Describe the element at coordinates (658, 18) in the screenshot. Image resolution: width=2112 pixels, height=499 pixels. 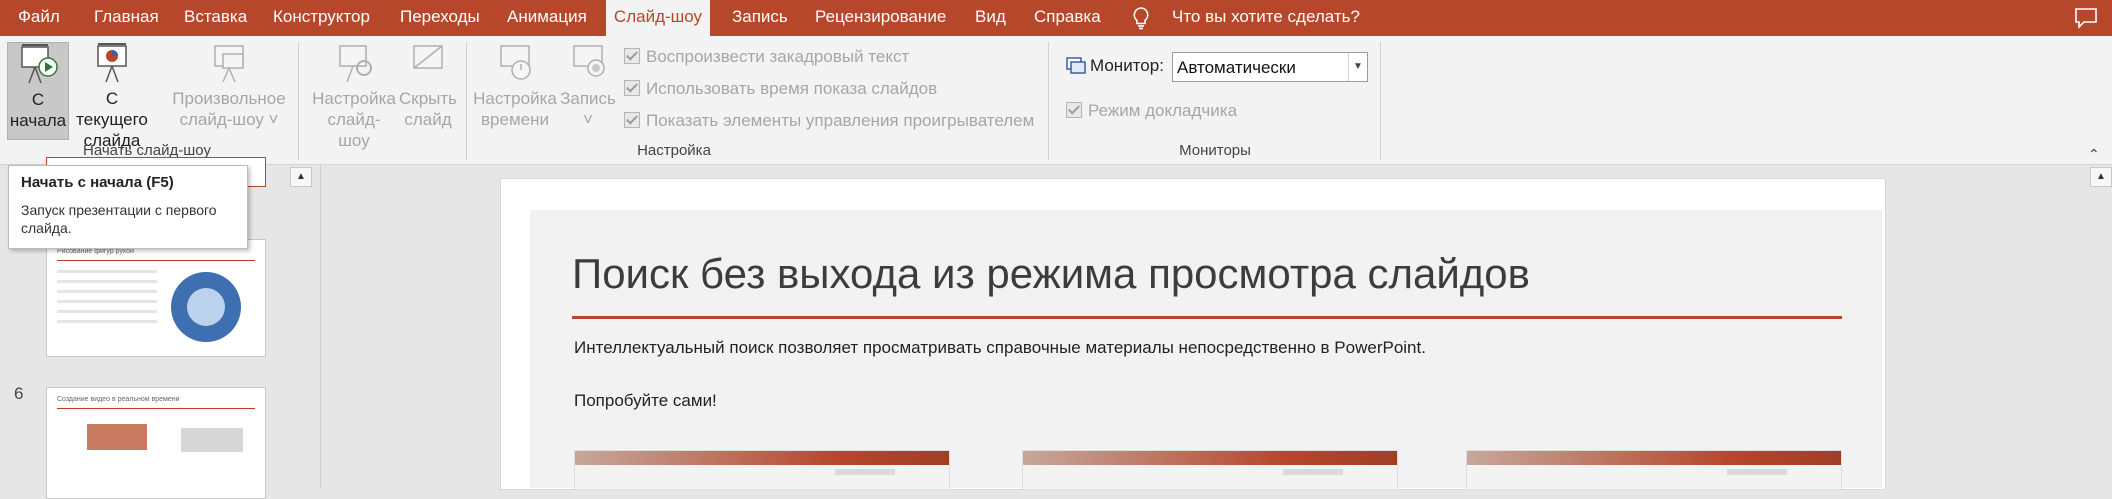
I see `tab-slideshow: Слайд-шоу` at that location.